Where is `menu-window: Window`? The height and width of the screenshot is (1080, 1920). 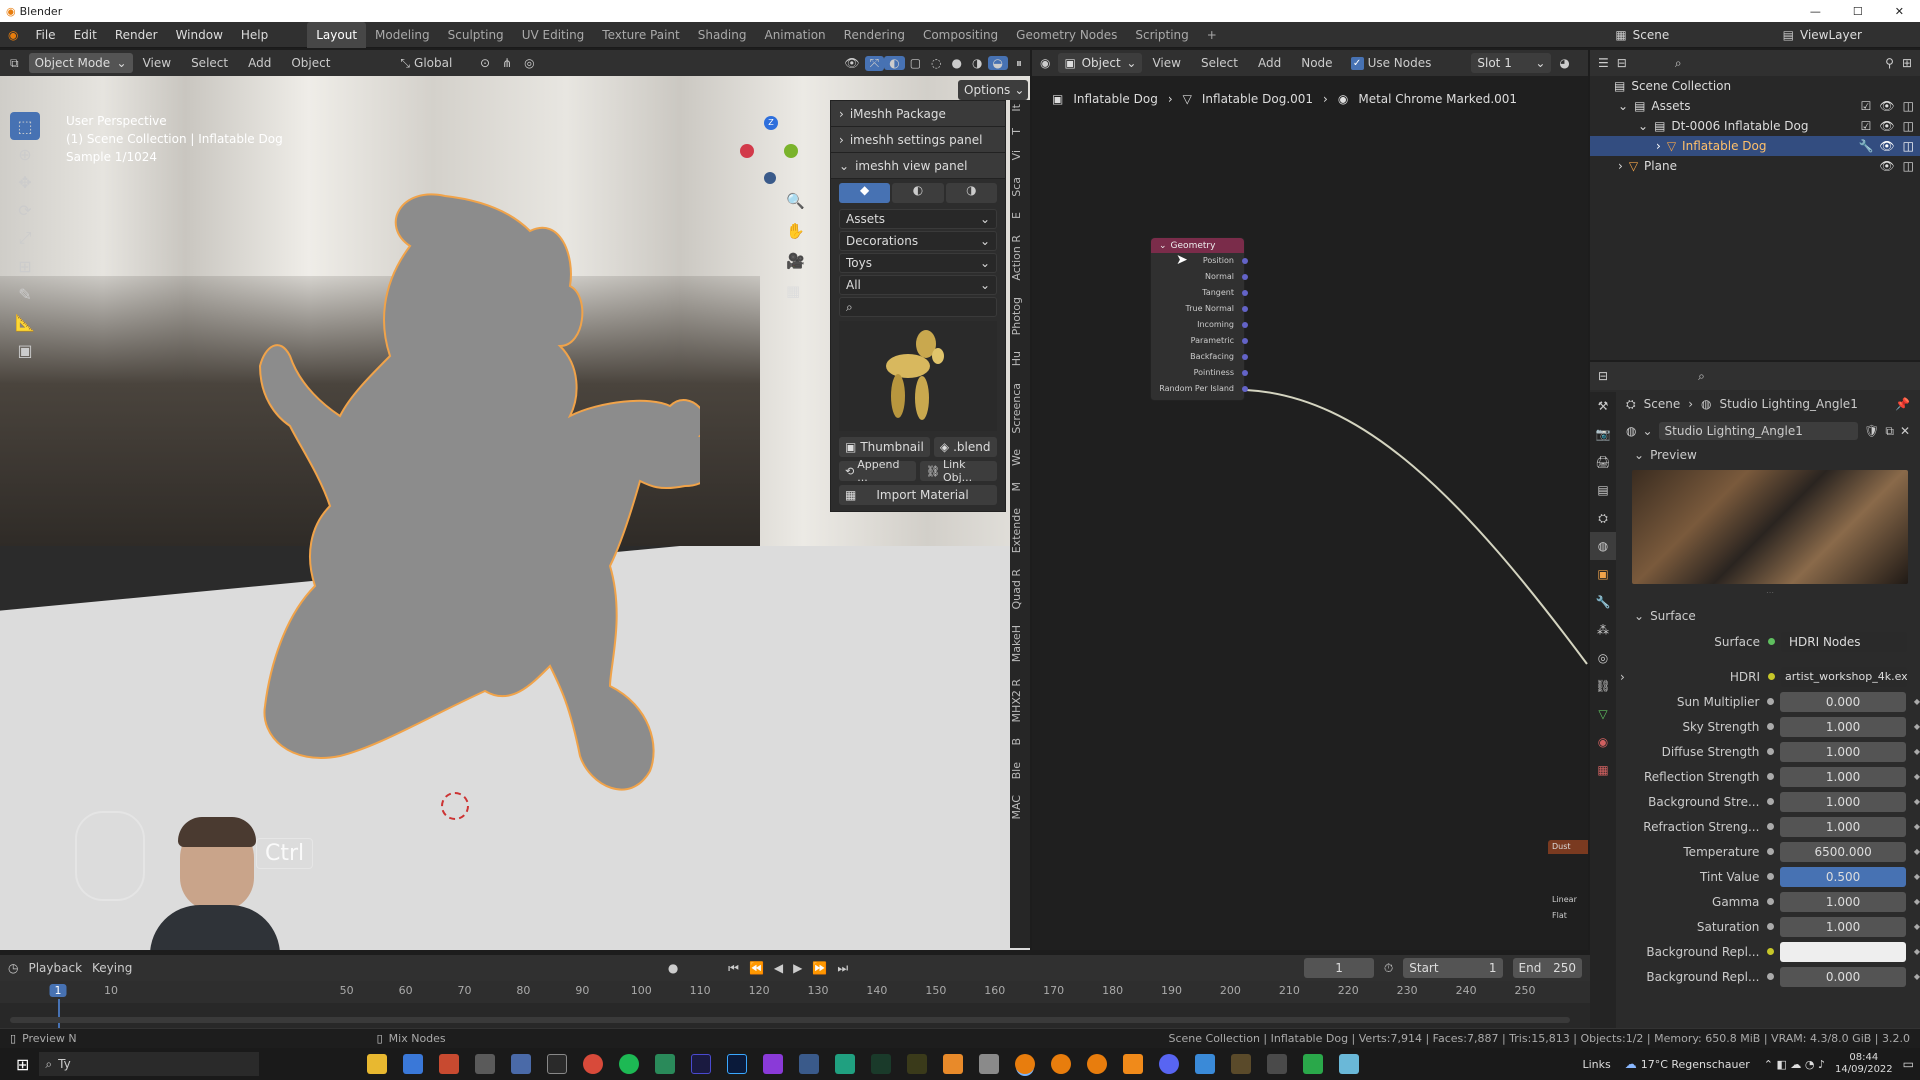 menu-window: Window is located at coordinates (199, 35).